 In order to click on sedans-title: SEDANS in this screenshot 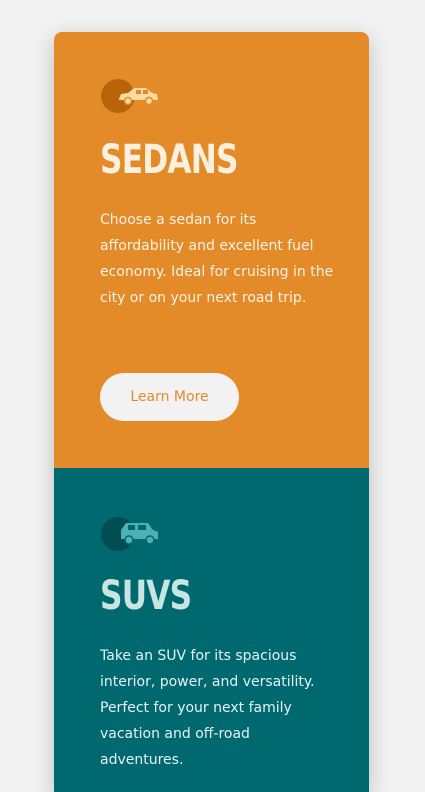, I will do `click(169, 160)`.